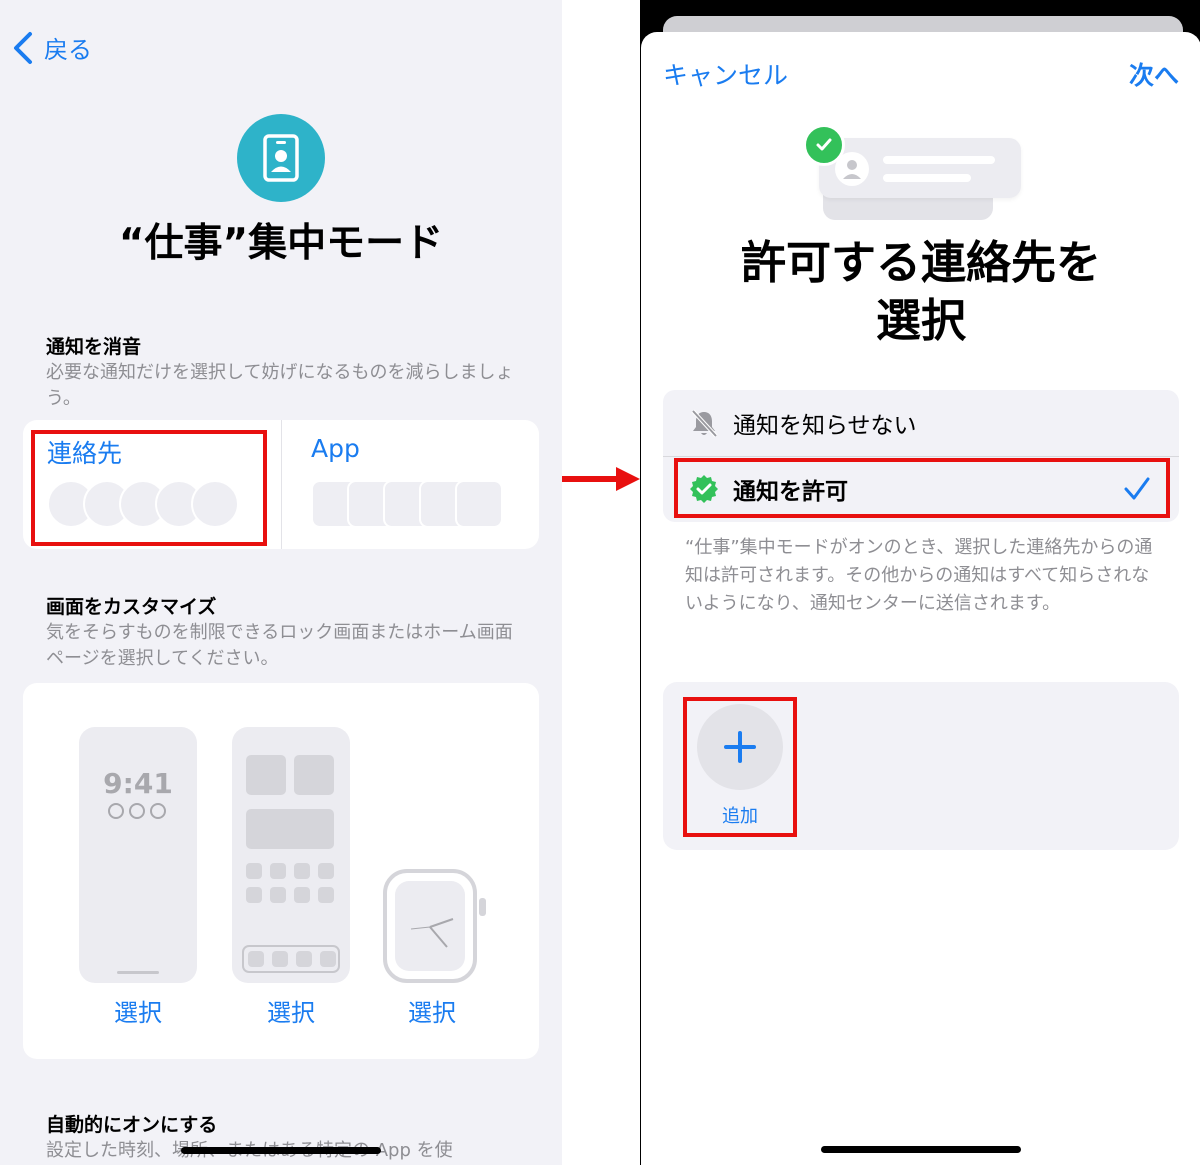  I want to click on option-silence-notifications: 通知を知らせない, so click(921, 423).